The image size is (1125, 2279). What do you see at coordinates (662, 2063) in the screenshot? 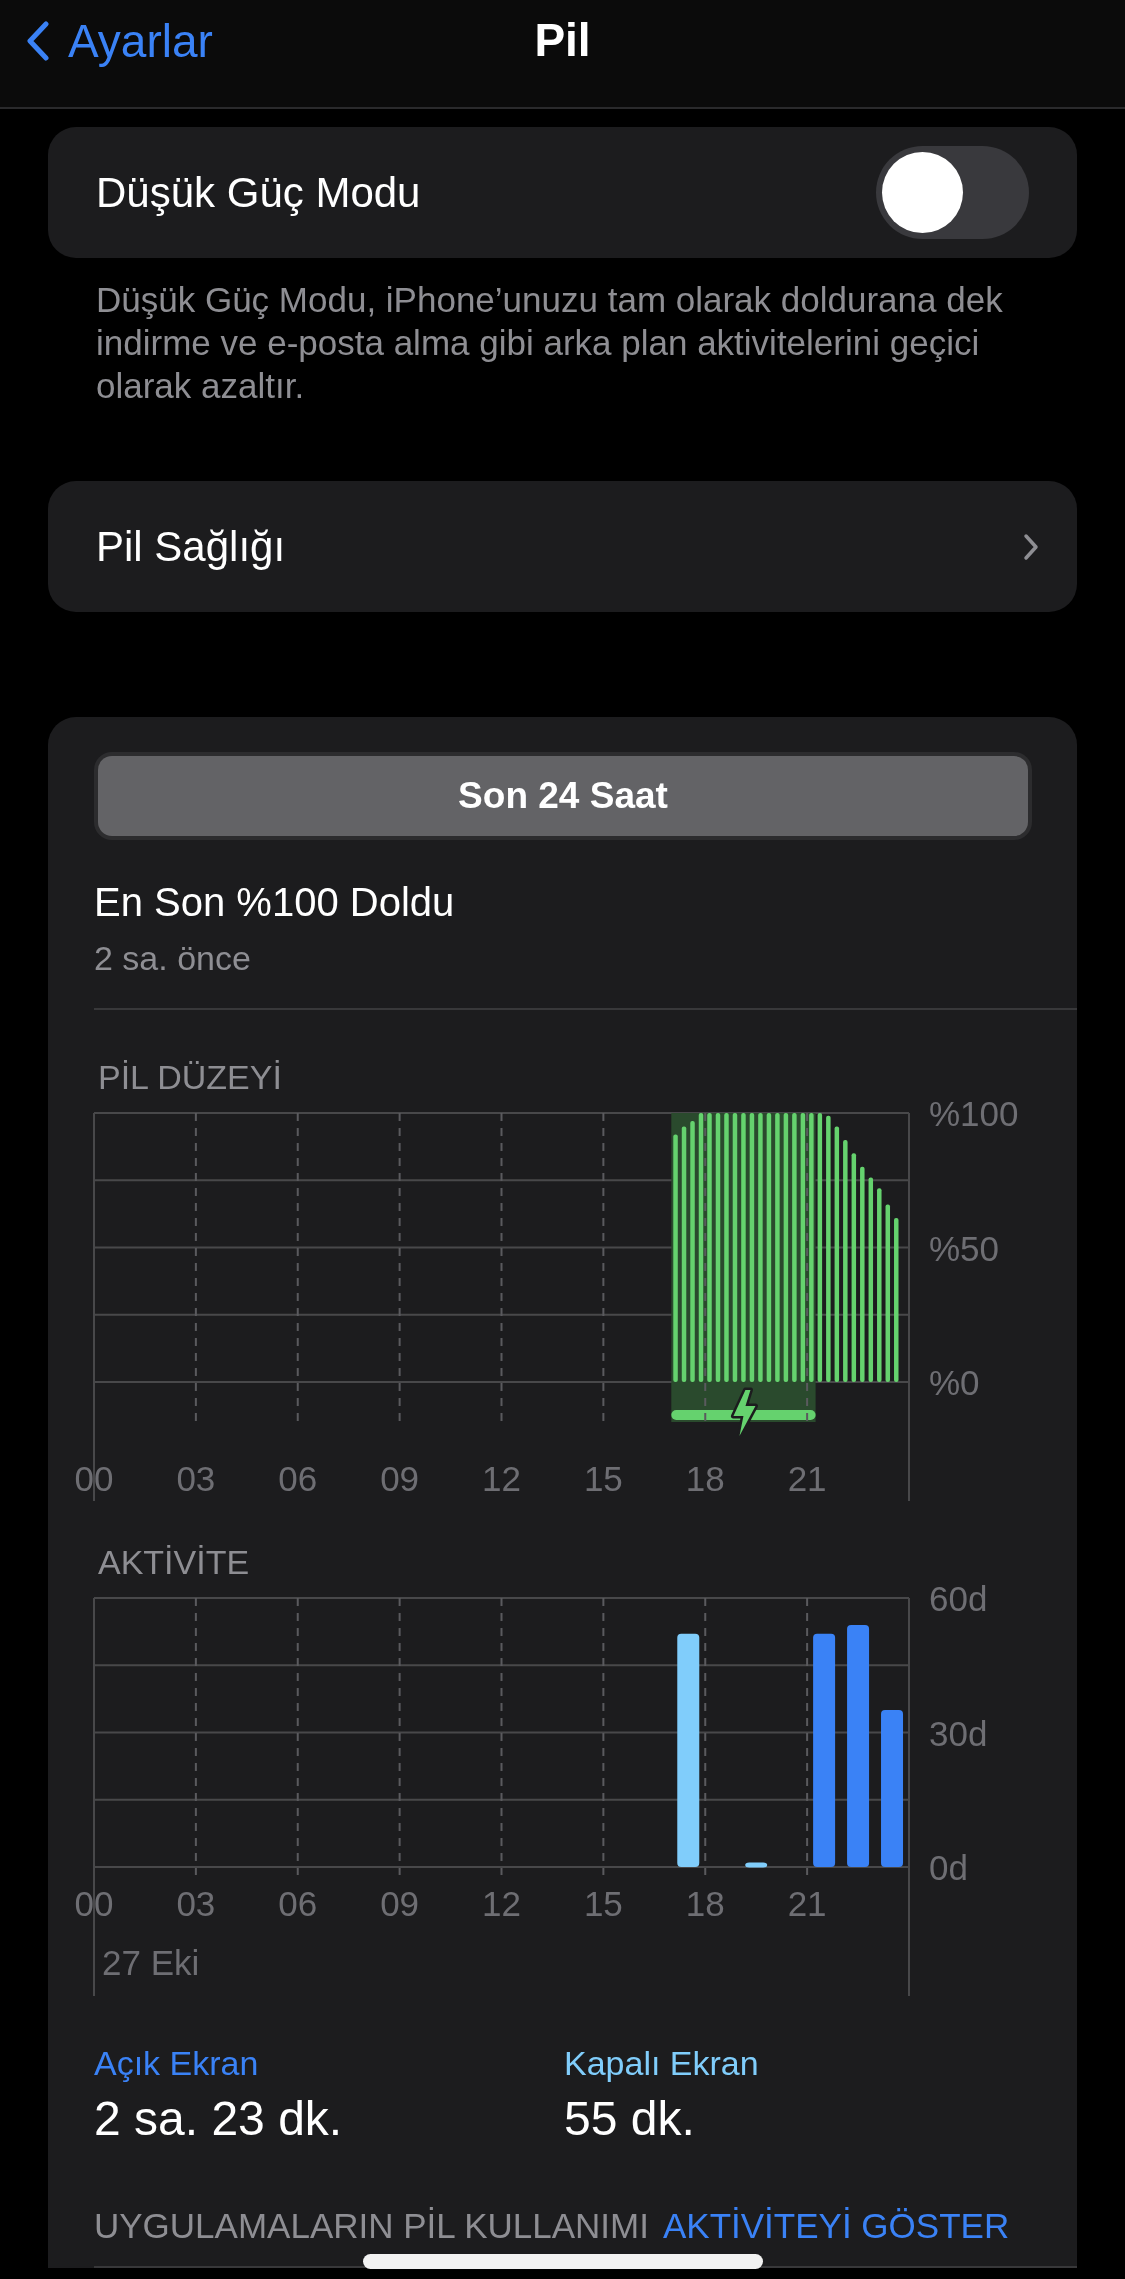
I see `legend-label: Kapalı Ekran` at bounding box center [662, 2063].